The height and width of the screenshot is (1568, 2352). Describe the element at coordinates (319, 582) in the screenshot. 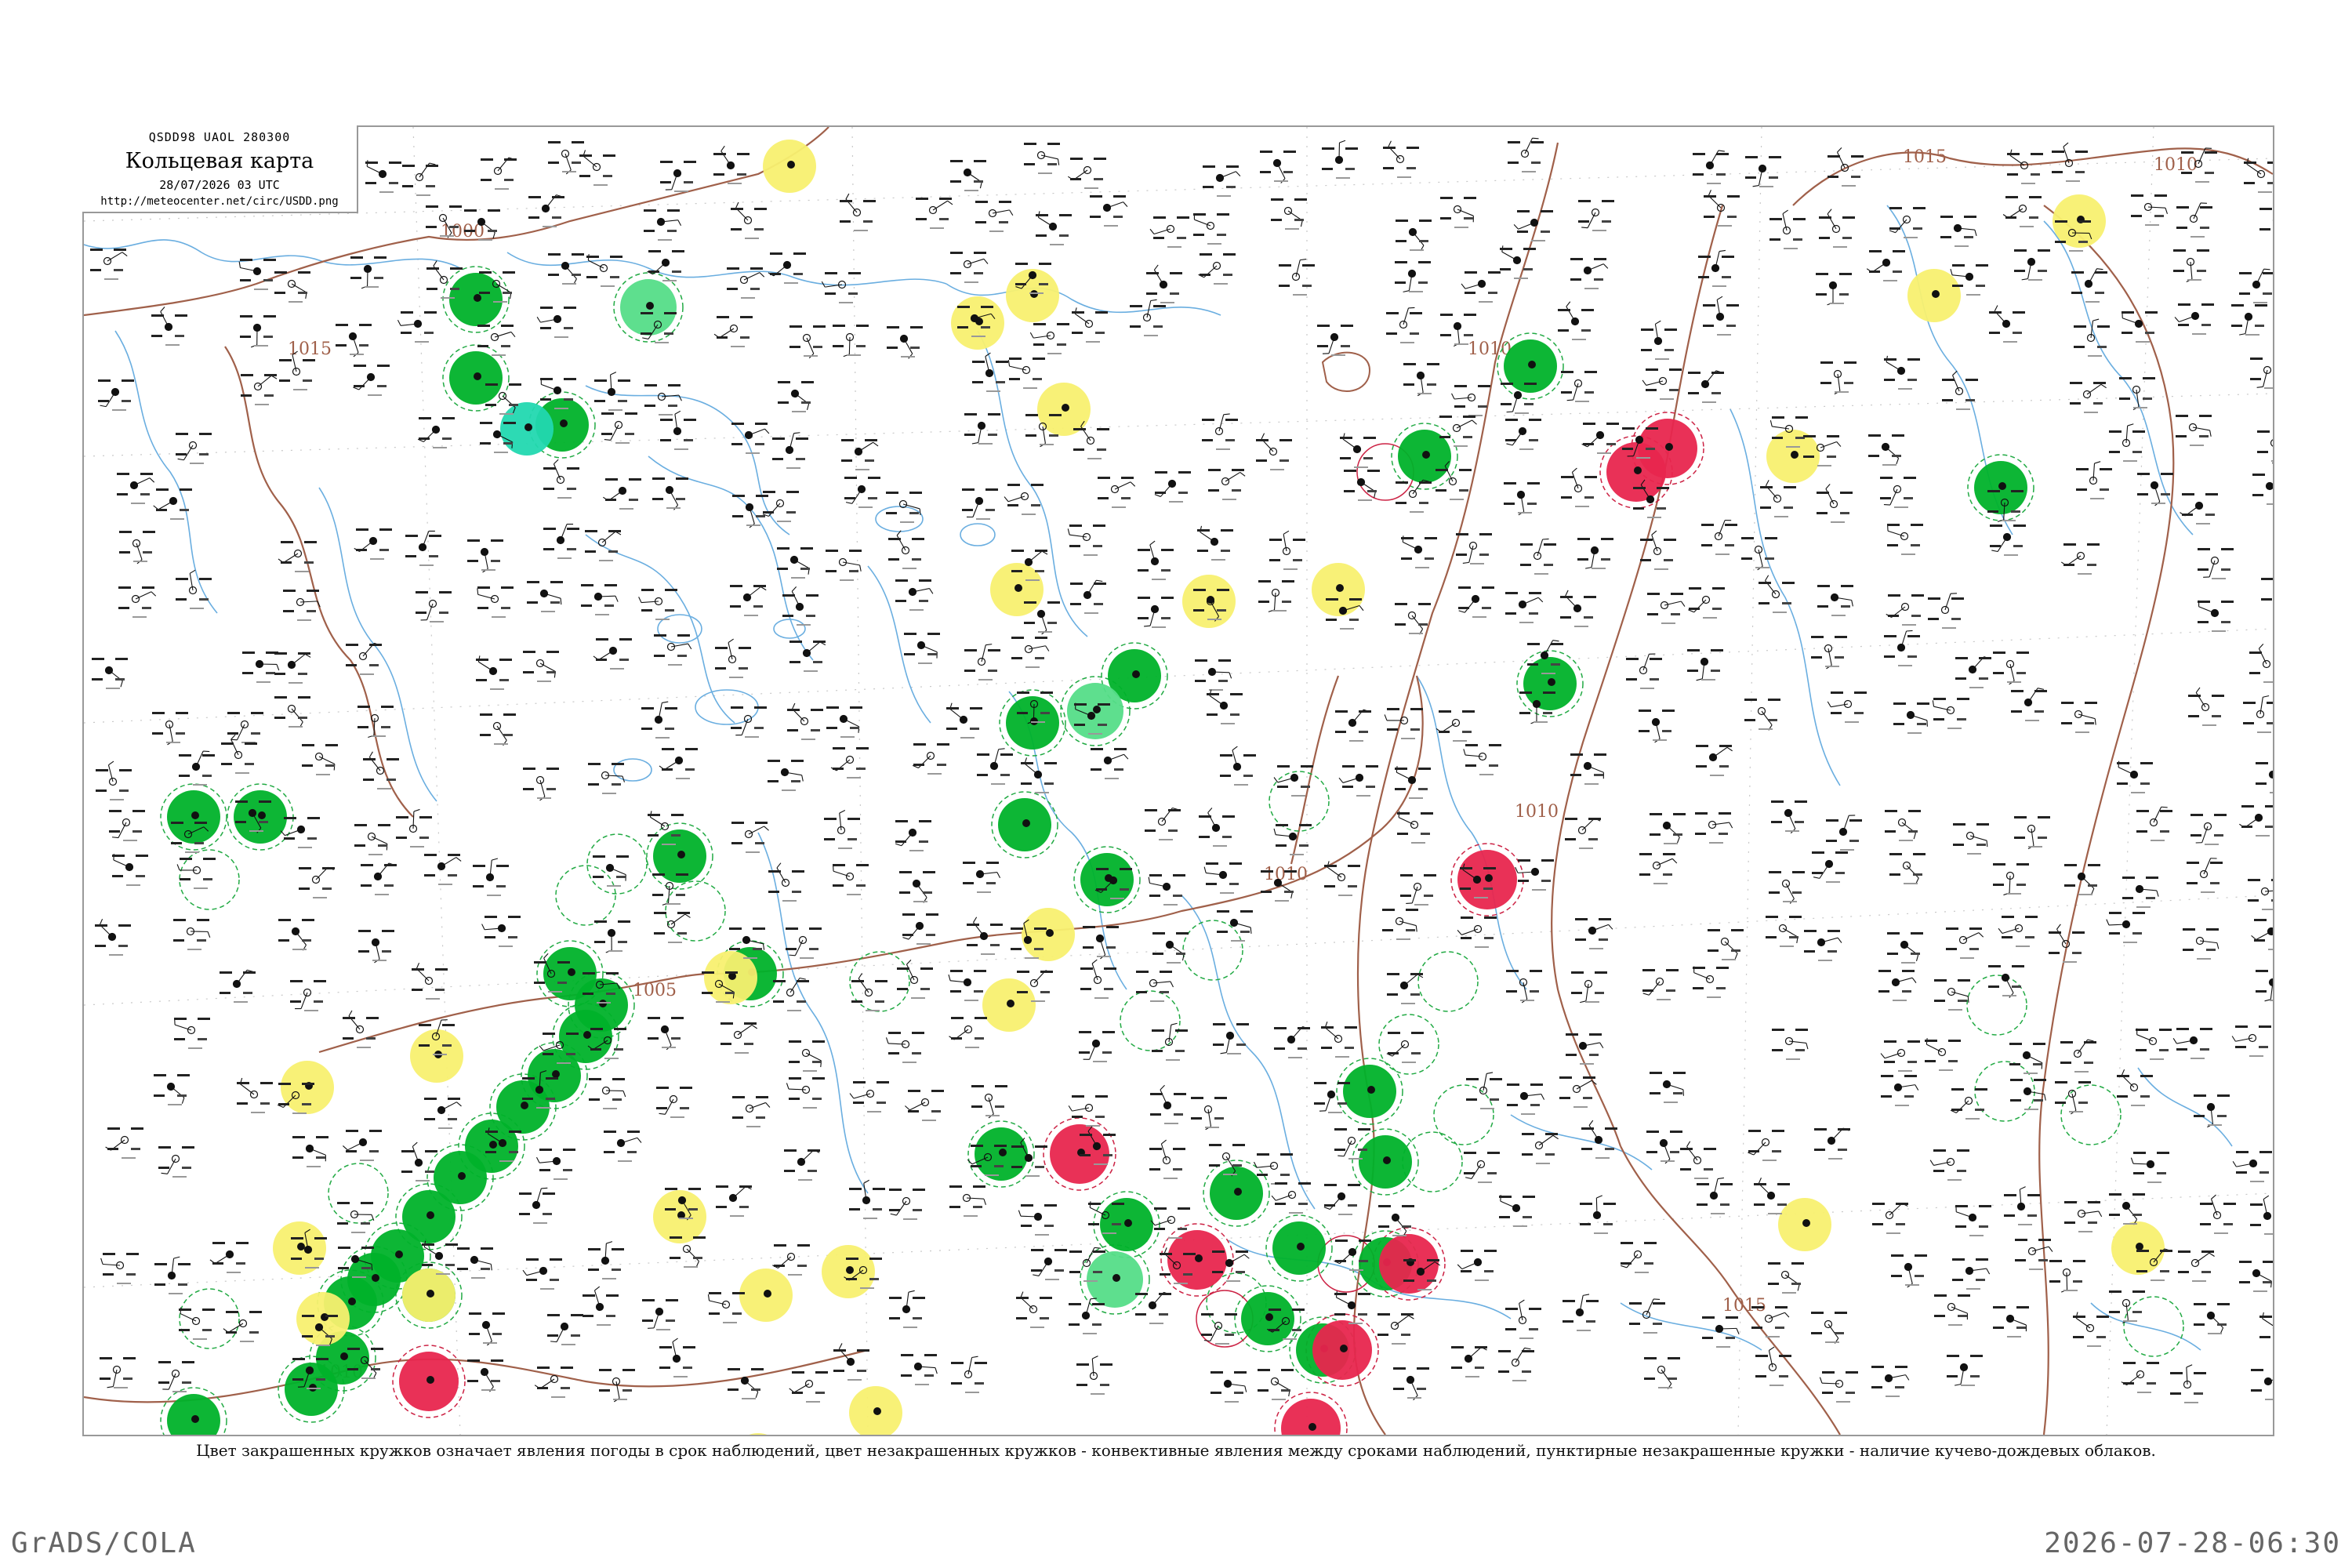

I see `isobar-line` at that location.